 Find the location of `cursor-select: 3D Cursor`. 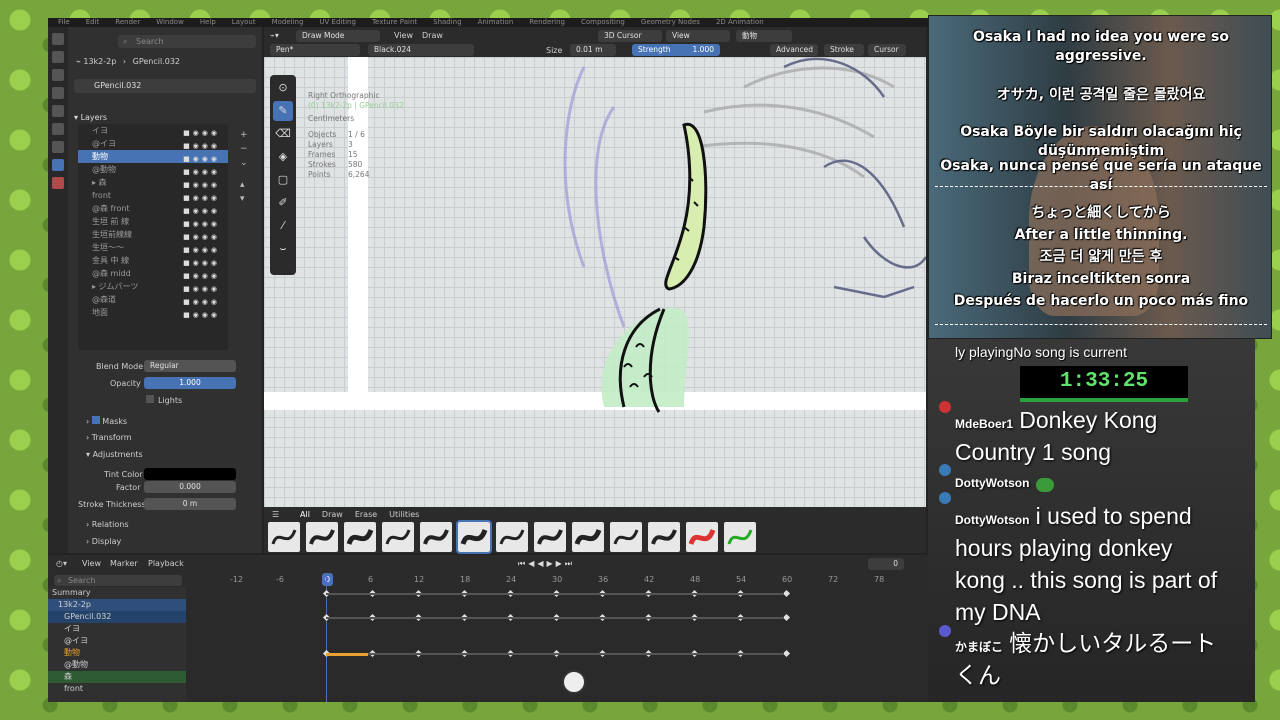

cursor-select: 3D Cursor is located at coordinates (630, 36).